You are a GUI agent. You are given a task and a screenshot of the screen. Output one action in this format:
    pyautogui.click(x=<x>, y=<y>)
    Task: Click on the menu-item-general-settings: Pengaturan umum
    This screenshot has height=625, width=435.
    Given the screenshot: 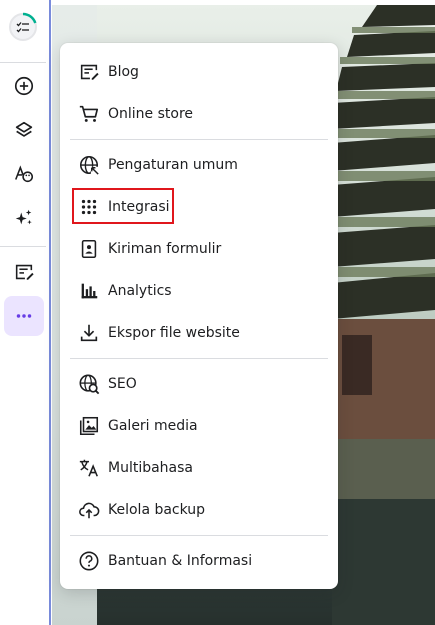 What is the action you would take?
    pyautogui.click(x=199, y=165)
    